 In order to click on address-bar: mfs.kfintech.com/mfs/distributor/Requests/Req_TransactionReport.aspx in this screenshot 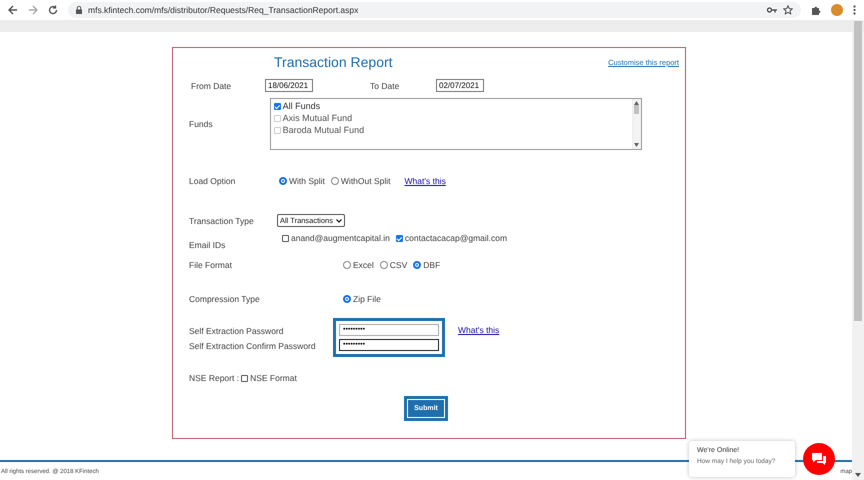, I will do `click(434, 10)`.